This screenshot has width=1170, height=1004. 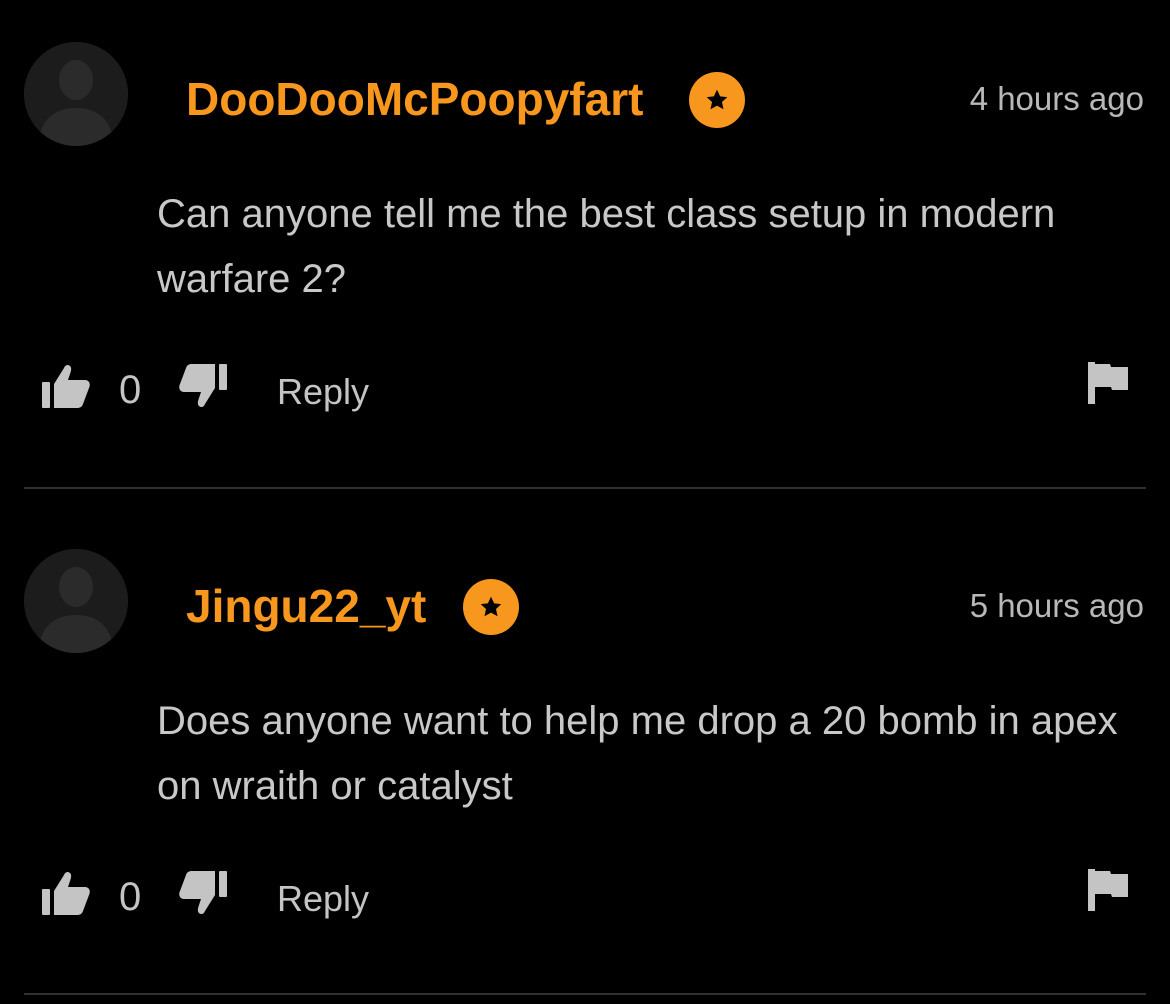 What do you see at coordinates (1056, 605) in the screenshot?
I see `comment-timestamp: 5 hours ago` at bounding box center [1056, 605].